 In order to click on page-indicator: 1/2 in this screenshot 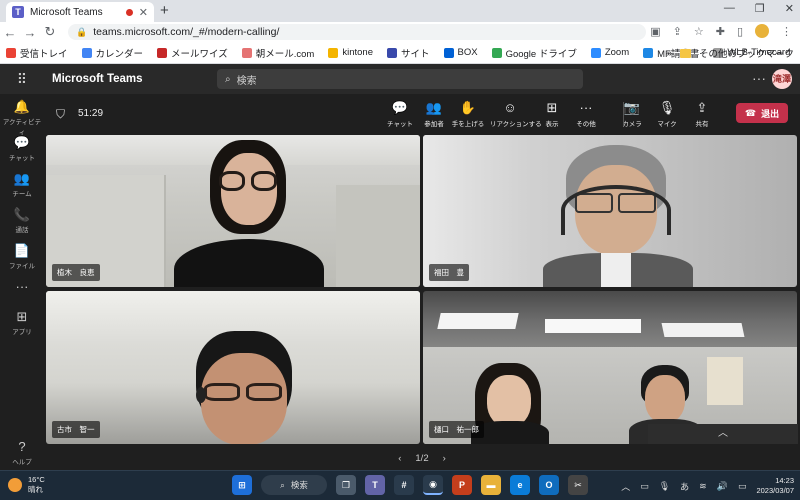, I will do `click(422, 458)`.